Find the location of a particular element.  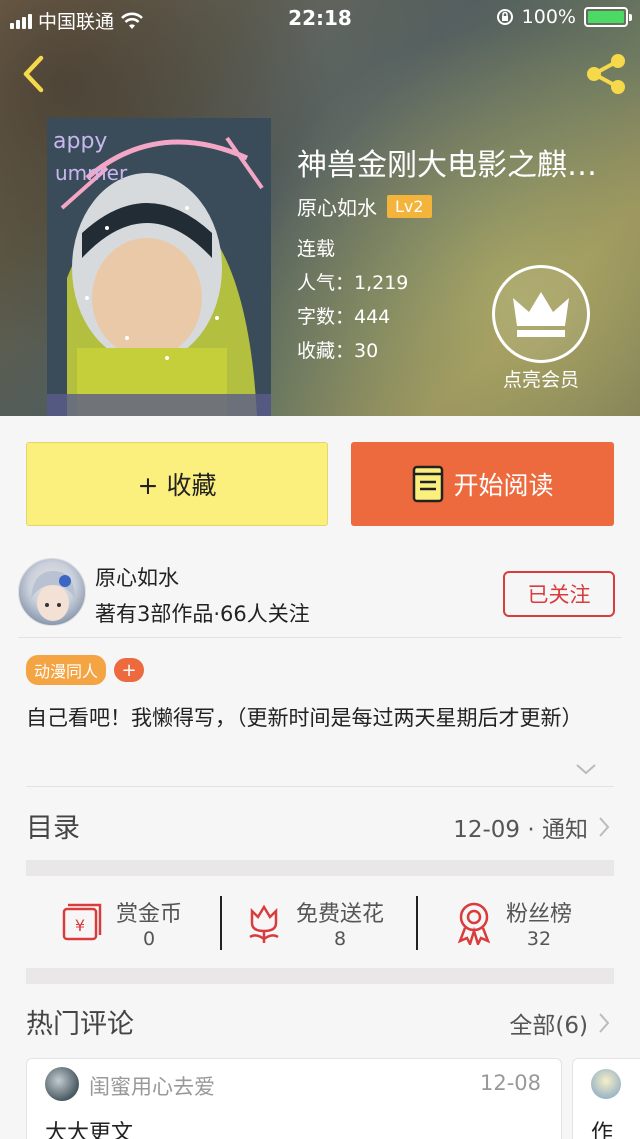

fan-ranking: 粉丝榜 32 is located at coordinates (513, 923).